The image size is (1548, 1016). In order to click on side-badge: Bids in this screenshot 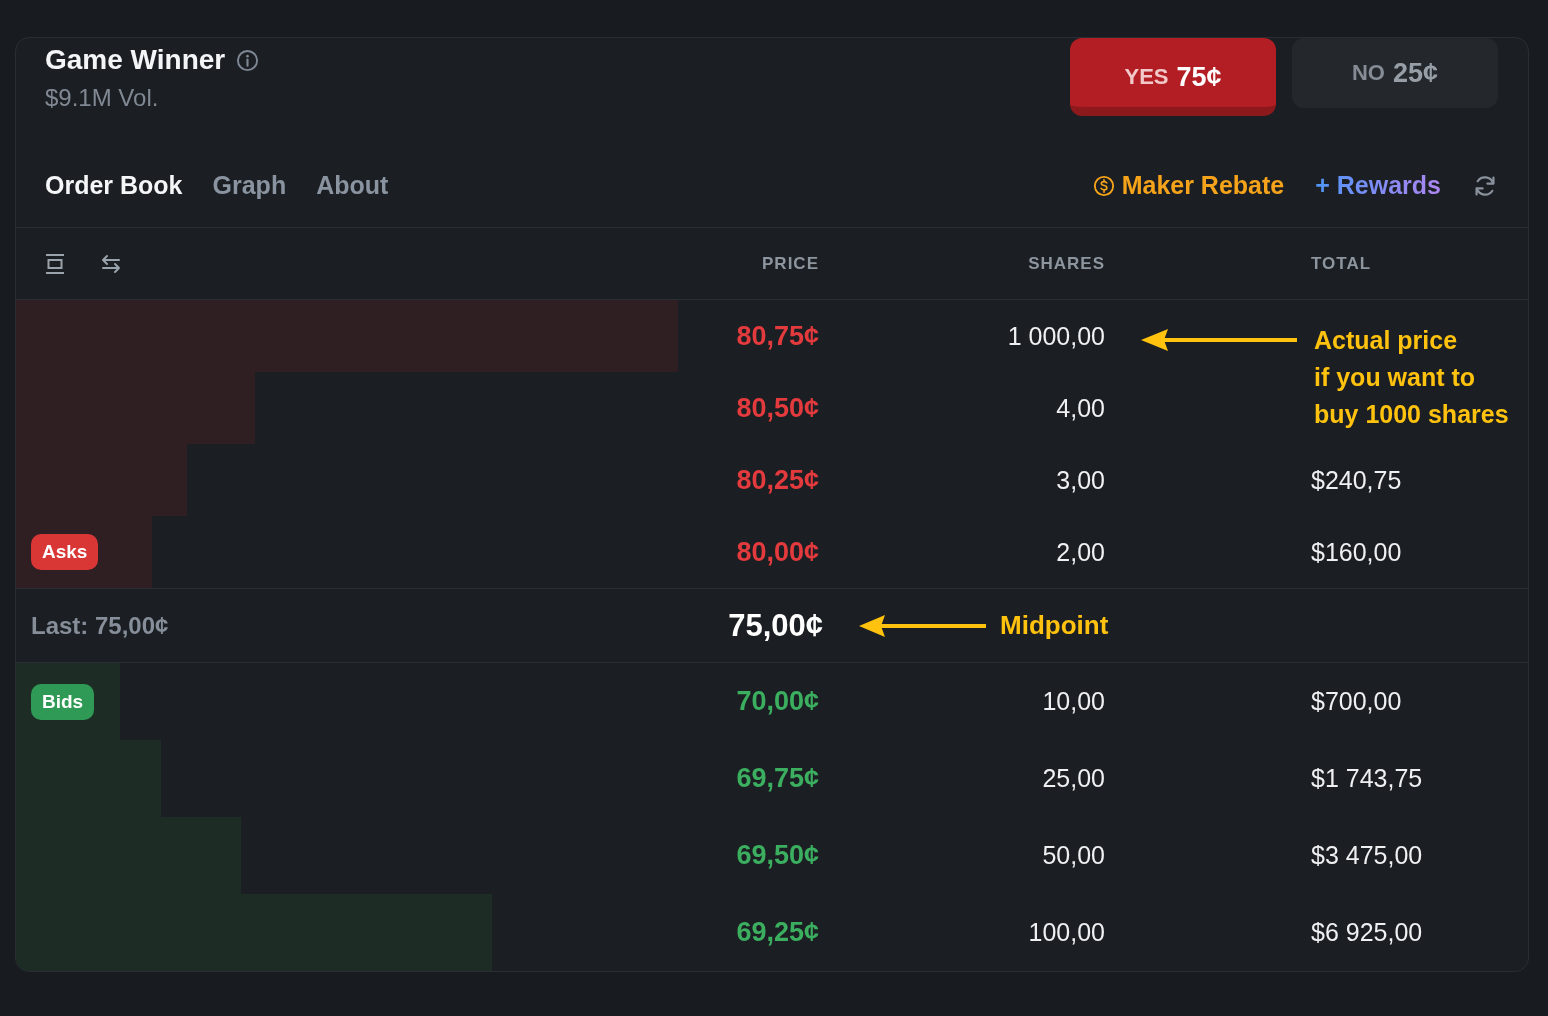, I will do `click(63, 701)`.